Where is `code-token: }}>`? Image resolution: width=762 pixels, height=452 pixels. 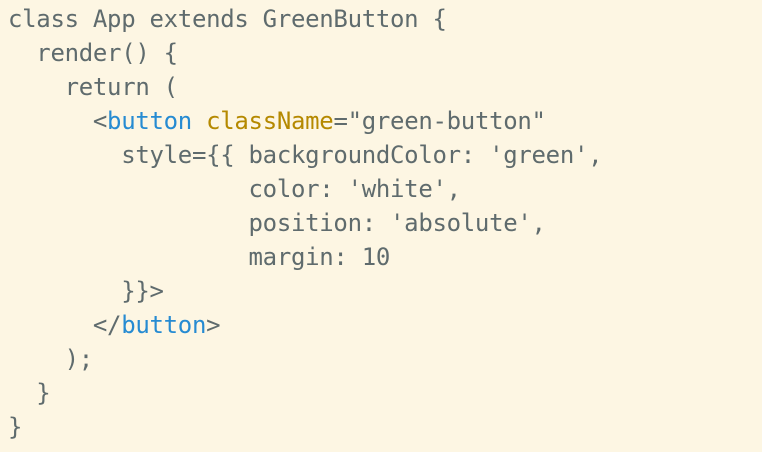
code-token: }}> is located at coordinates (86, 291).